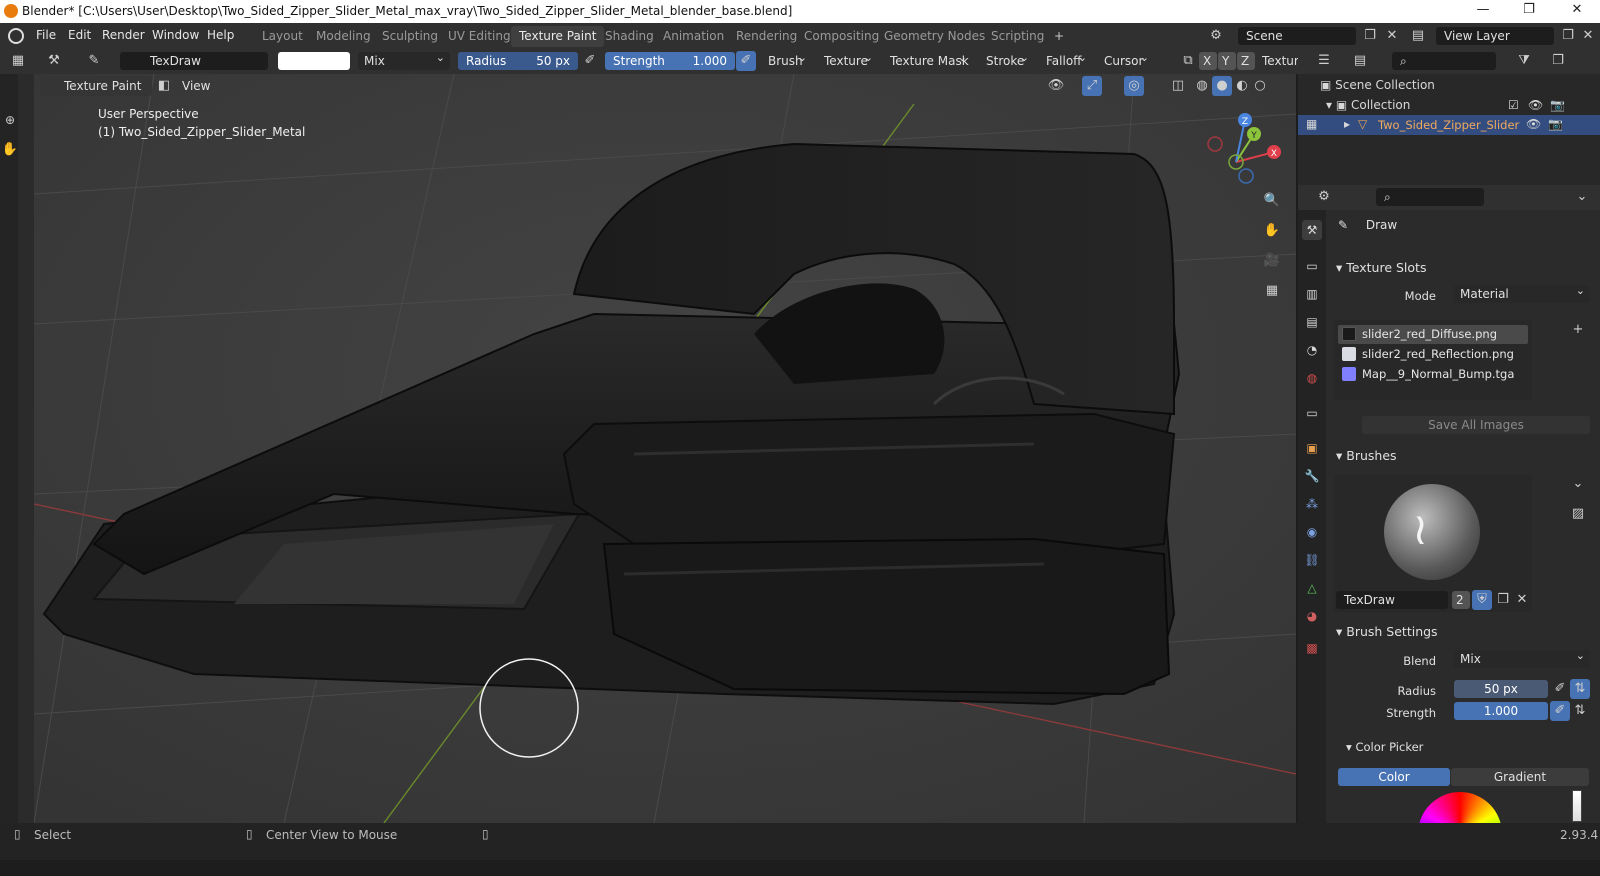  What do you see at coordinates (1535, 105) in the screenshot?
I see `visibility-eye-icon: 👁` at bounding box center [1535, 105].